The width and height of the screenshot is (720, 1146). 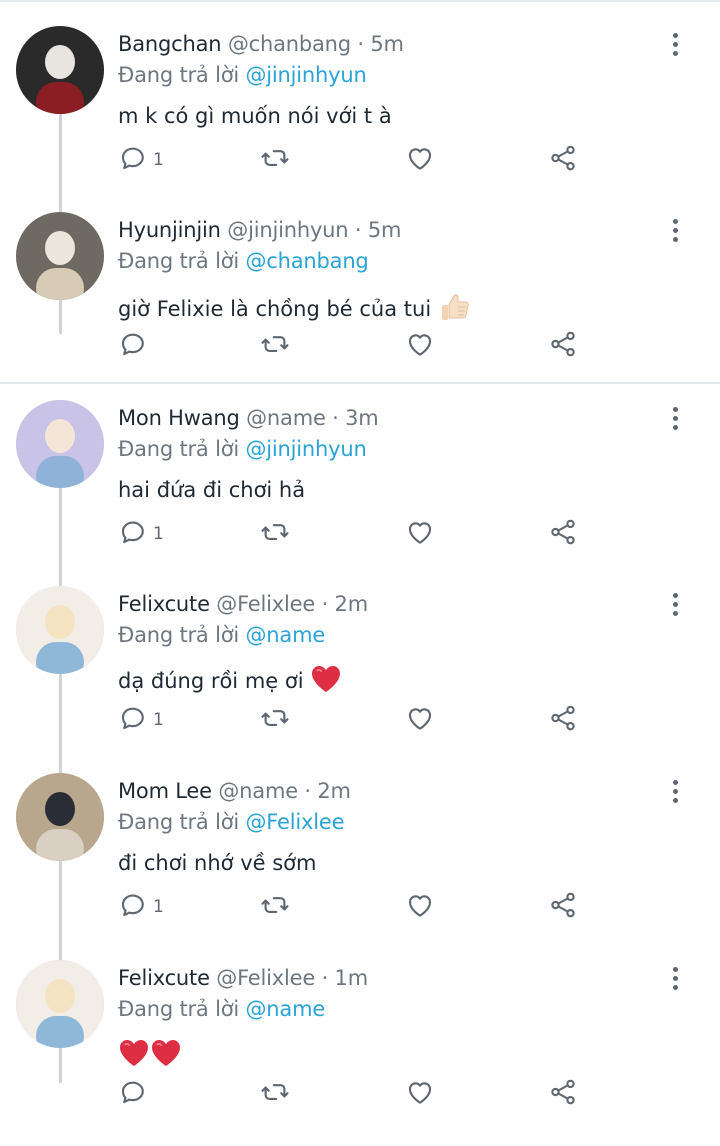 What do you see at coordinates (231, 822) in the screenshot?
I see `replying-to-line: Đang trả lời @Felixlee` at bounding box center [231, 822].